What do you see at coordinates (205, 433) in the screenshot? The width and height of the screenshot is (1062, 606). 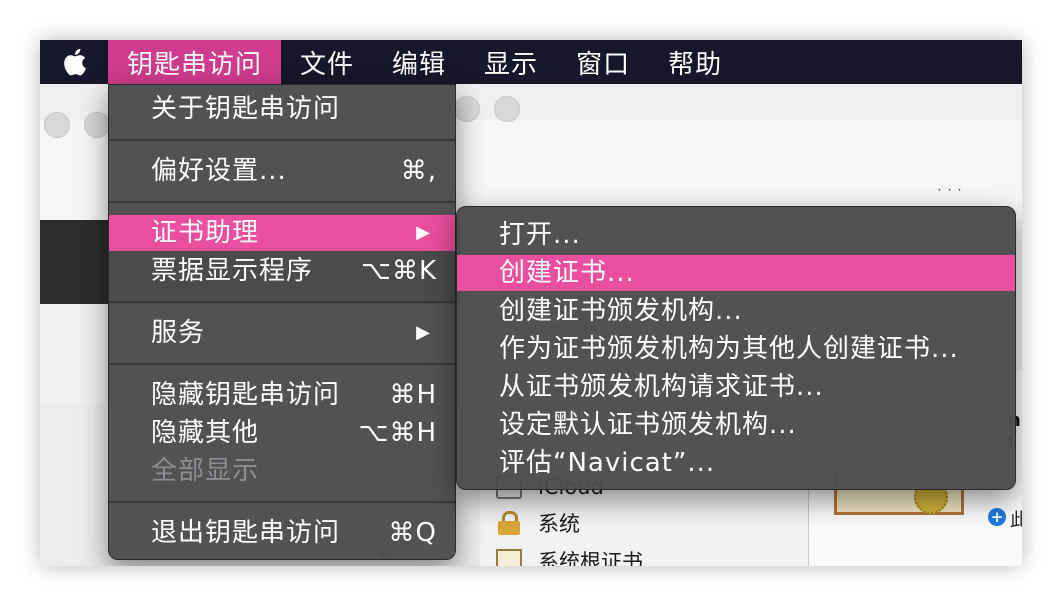 I see `menu-item-label: 隐藏其他` at bounding box center [205, 433].